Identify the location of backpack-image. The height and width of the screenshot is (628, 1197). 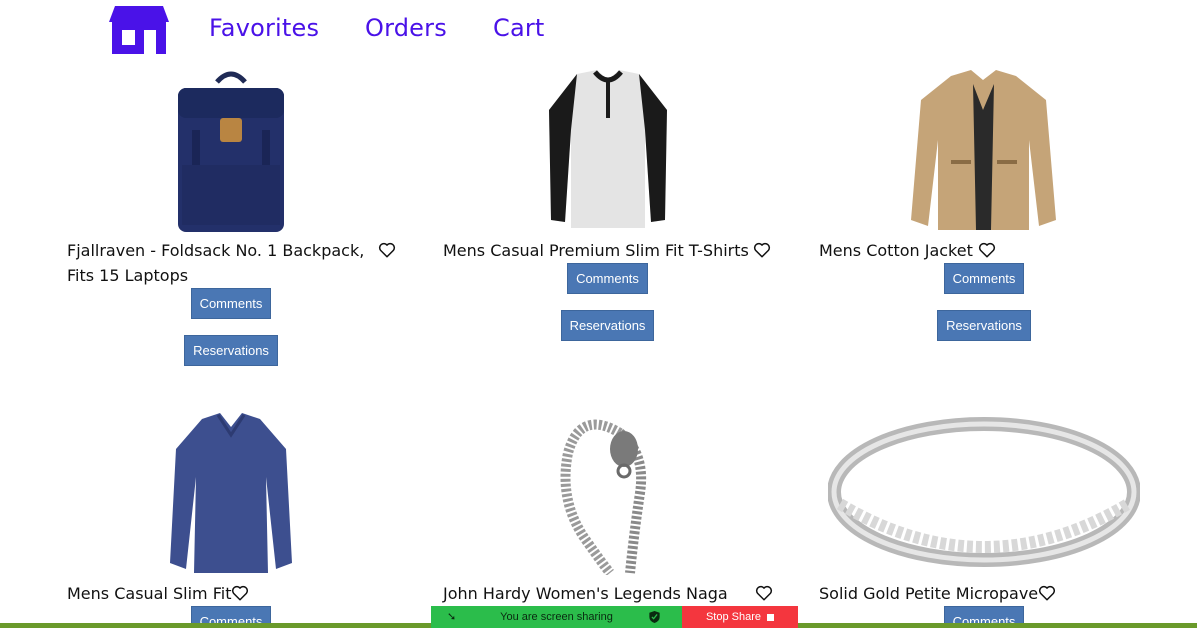
(231, 151).